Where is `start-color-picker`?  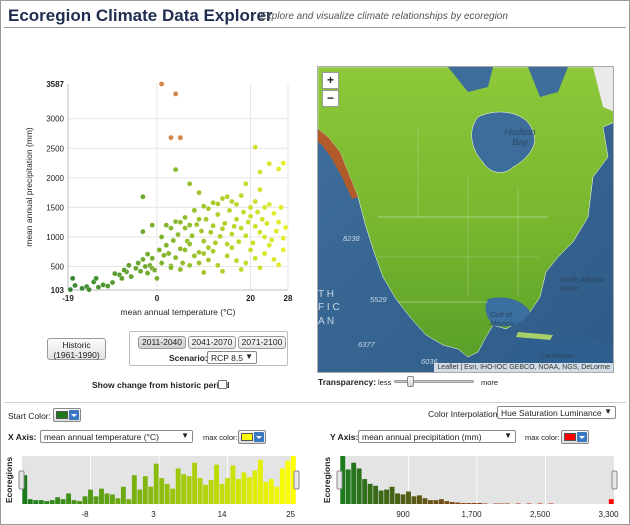
start-color-picker is located at coordinates (67, 415).